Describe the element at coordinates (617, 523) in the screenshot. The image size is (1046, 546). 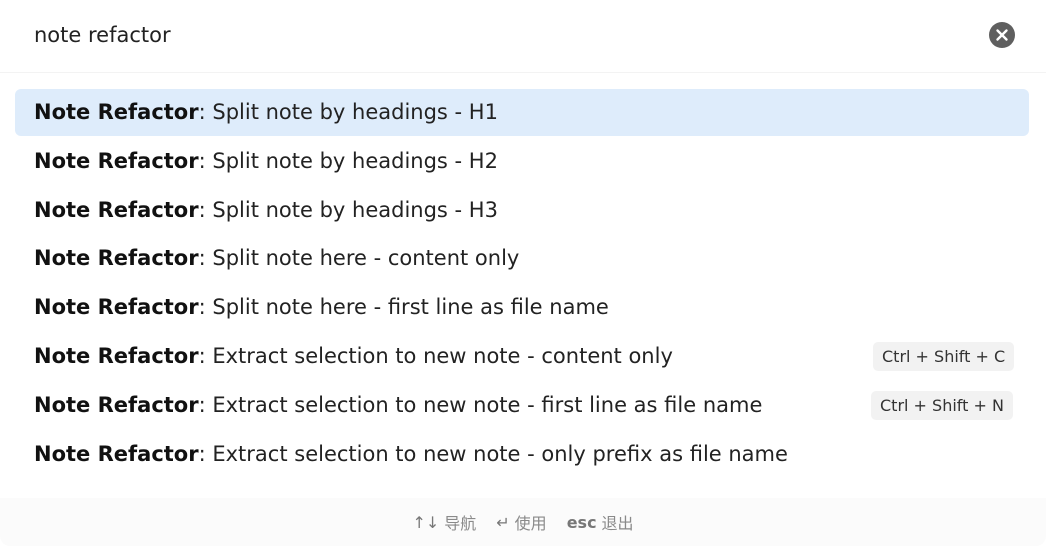
I see `esc-label: 退出` at that location.